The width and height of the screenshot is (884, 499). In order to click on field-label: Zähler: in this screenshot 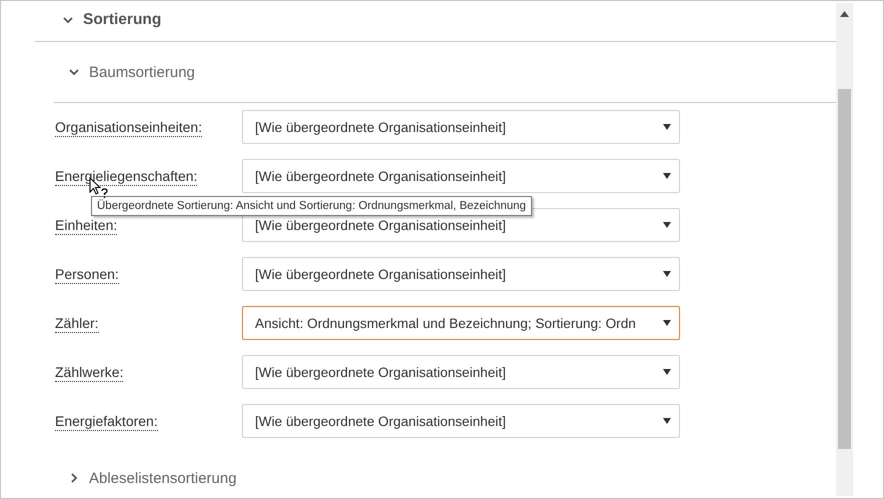, I will do `click(77, 323)`.